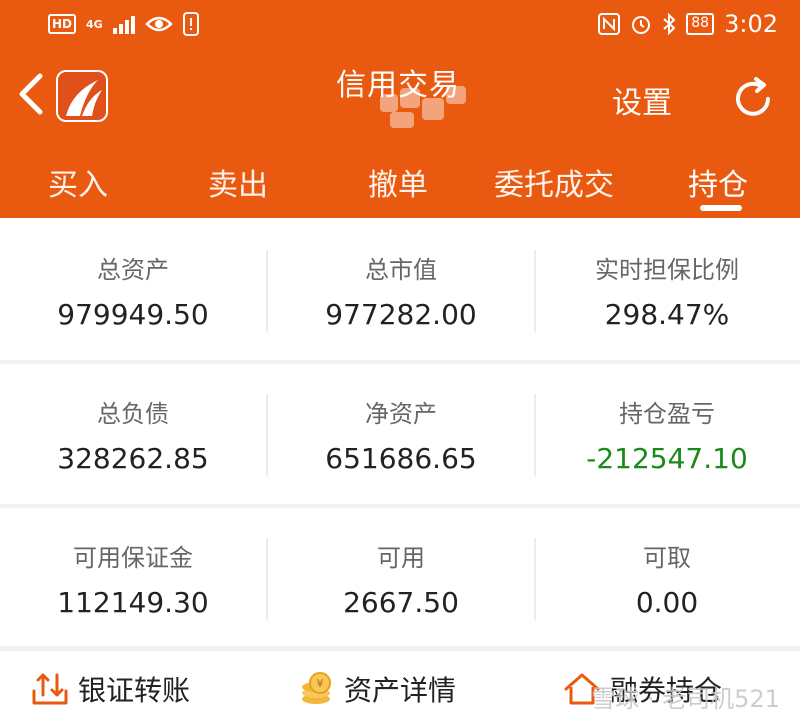 Image resolution: width=800 pixels, height=727 pixels. I want to click on bank-transfer-button: 银证转账, so click(110, 689).